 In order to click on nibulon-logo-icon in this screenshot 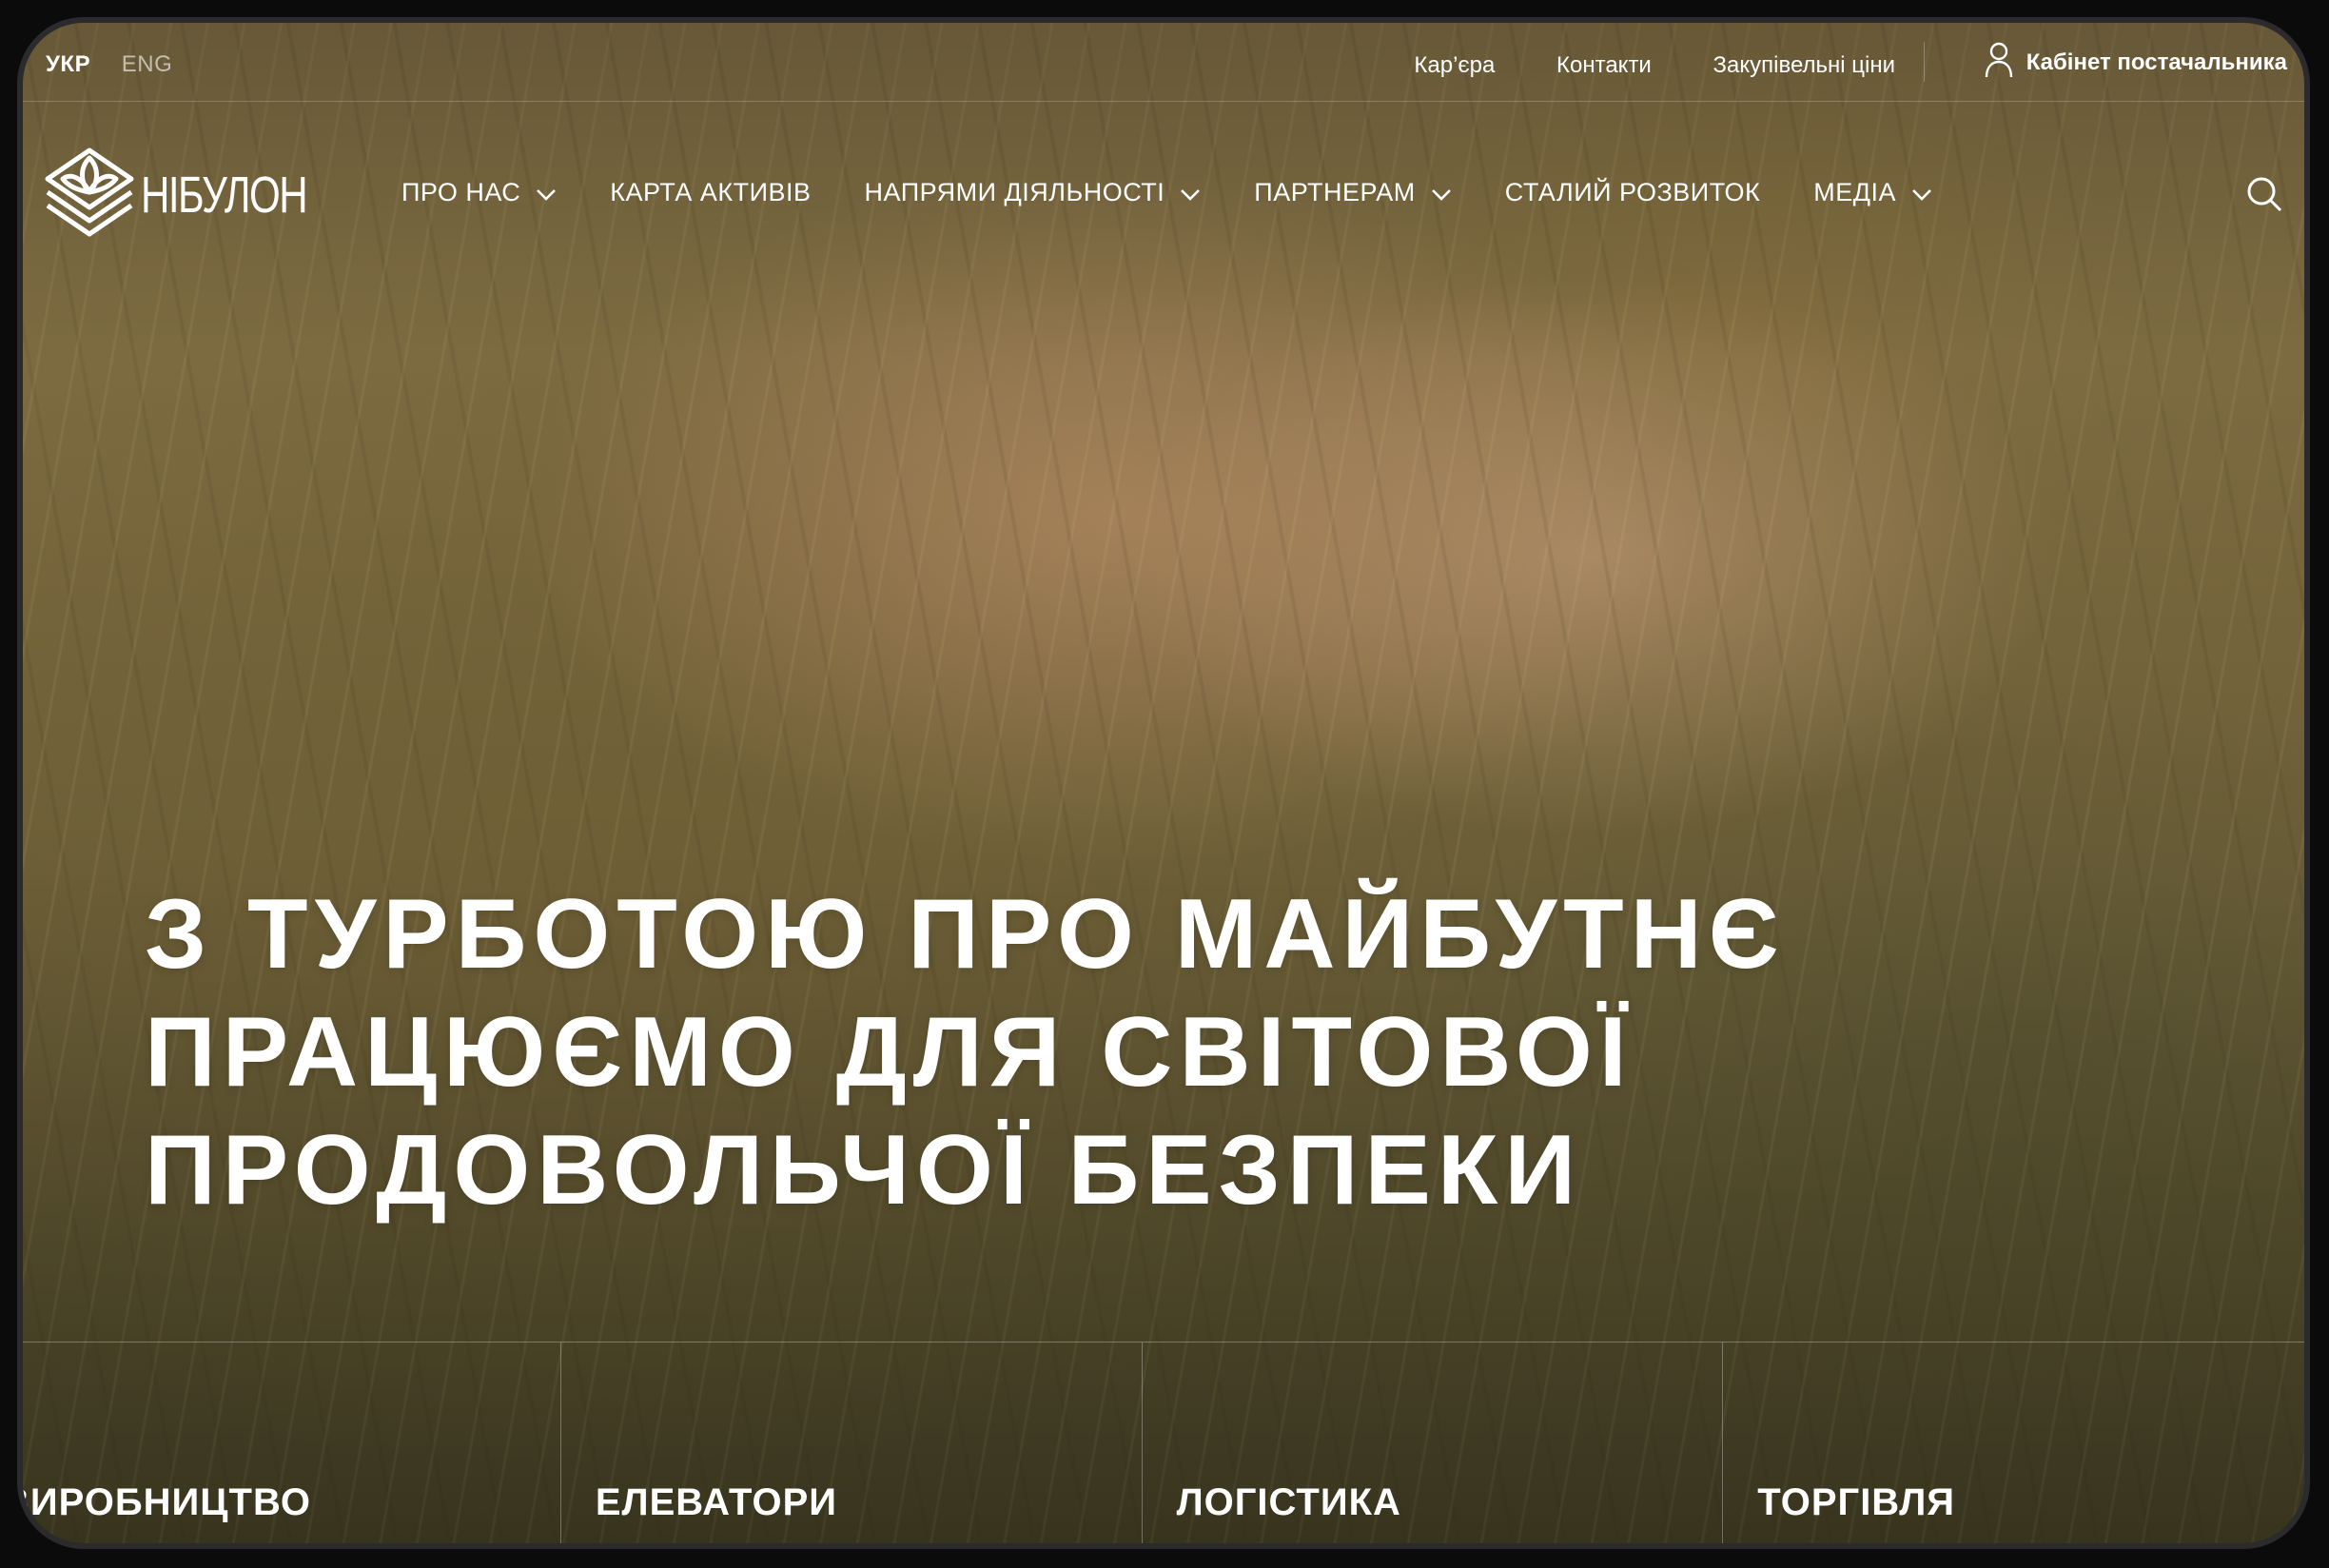, I will do `click(89, 195)`.